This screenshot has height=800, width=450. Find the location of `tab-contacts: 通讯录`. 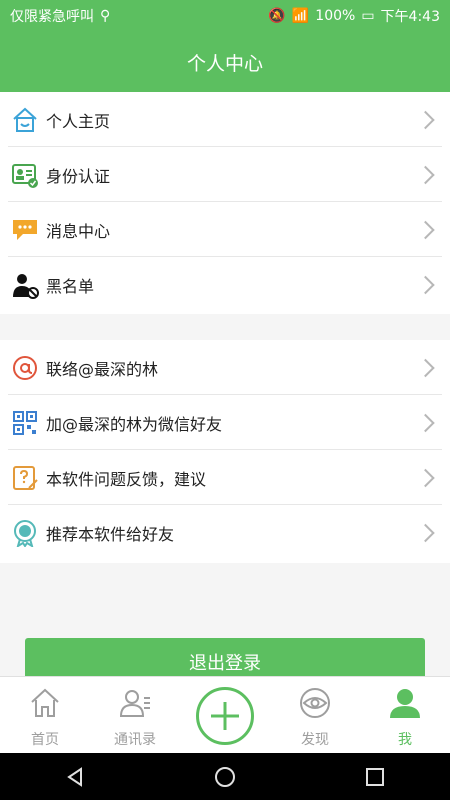

tab-contacts: 通讯录 is located at coordinates (135, 715).